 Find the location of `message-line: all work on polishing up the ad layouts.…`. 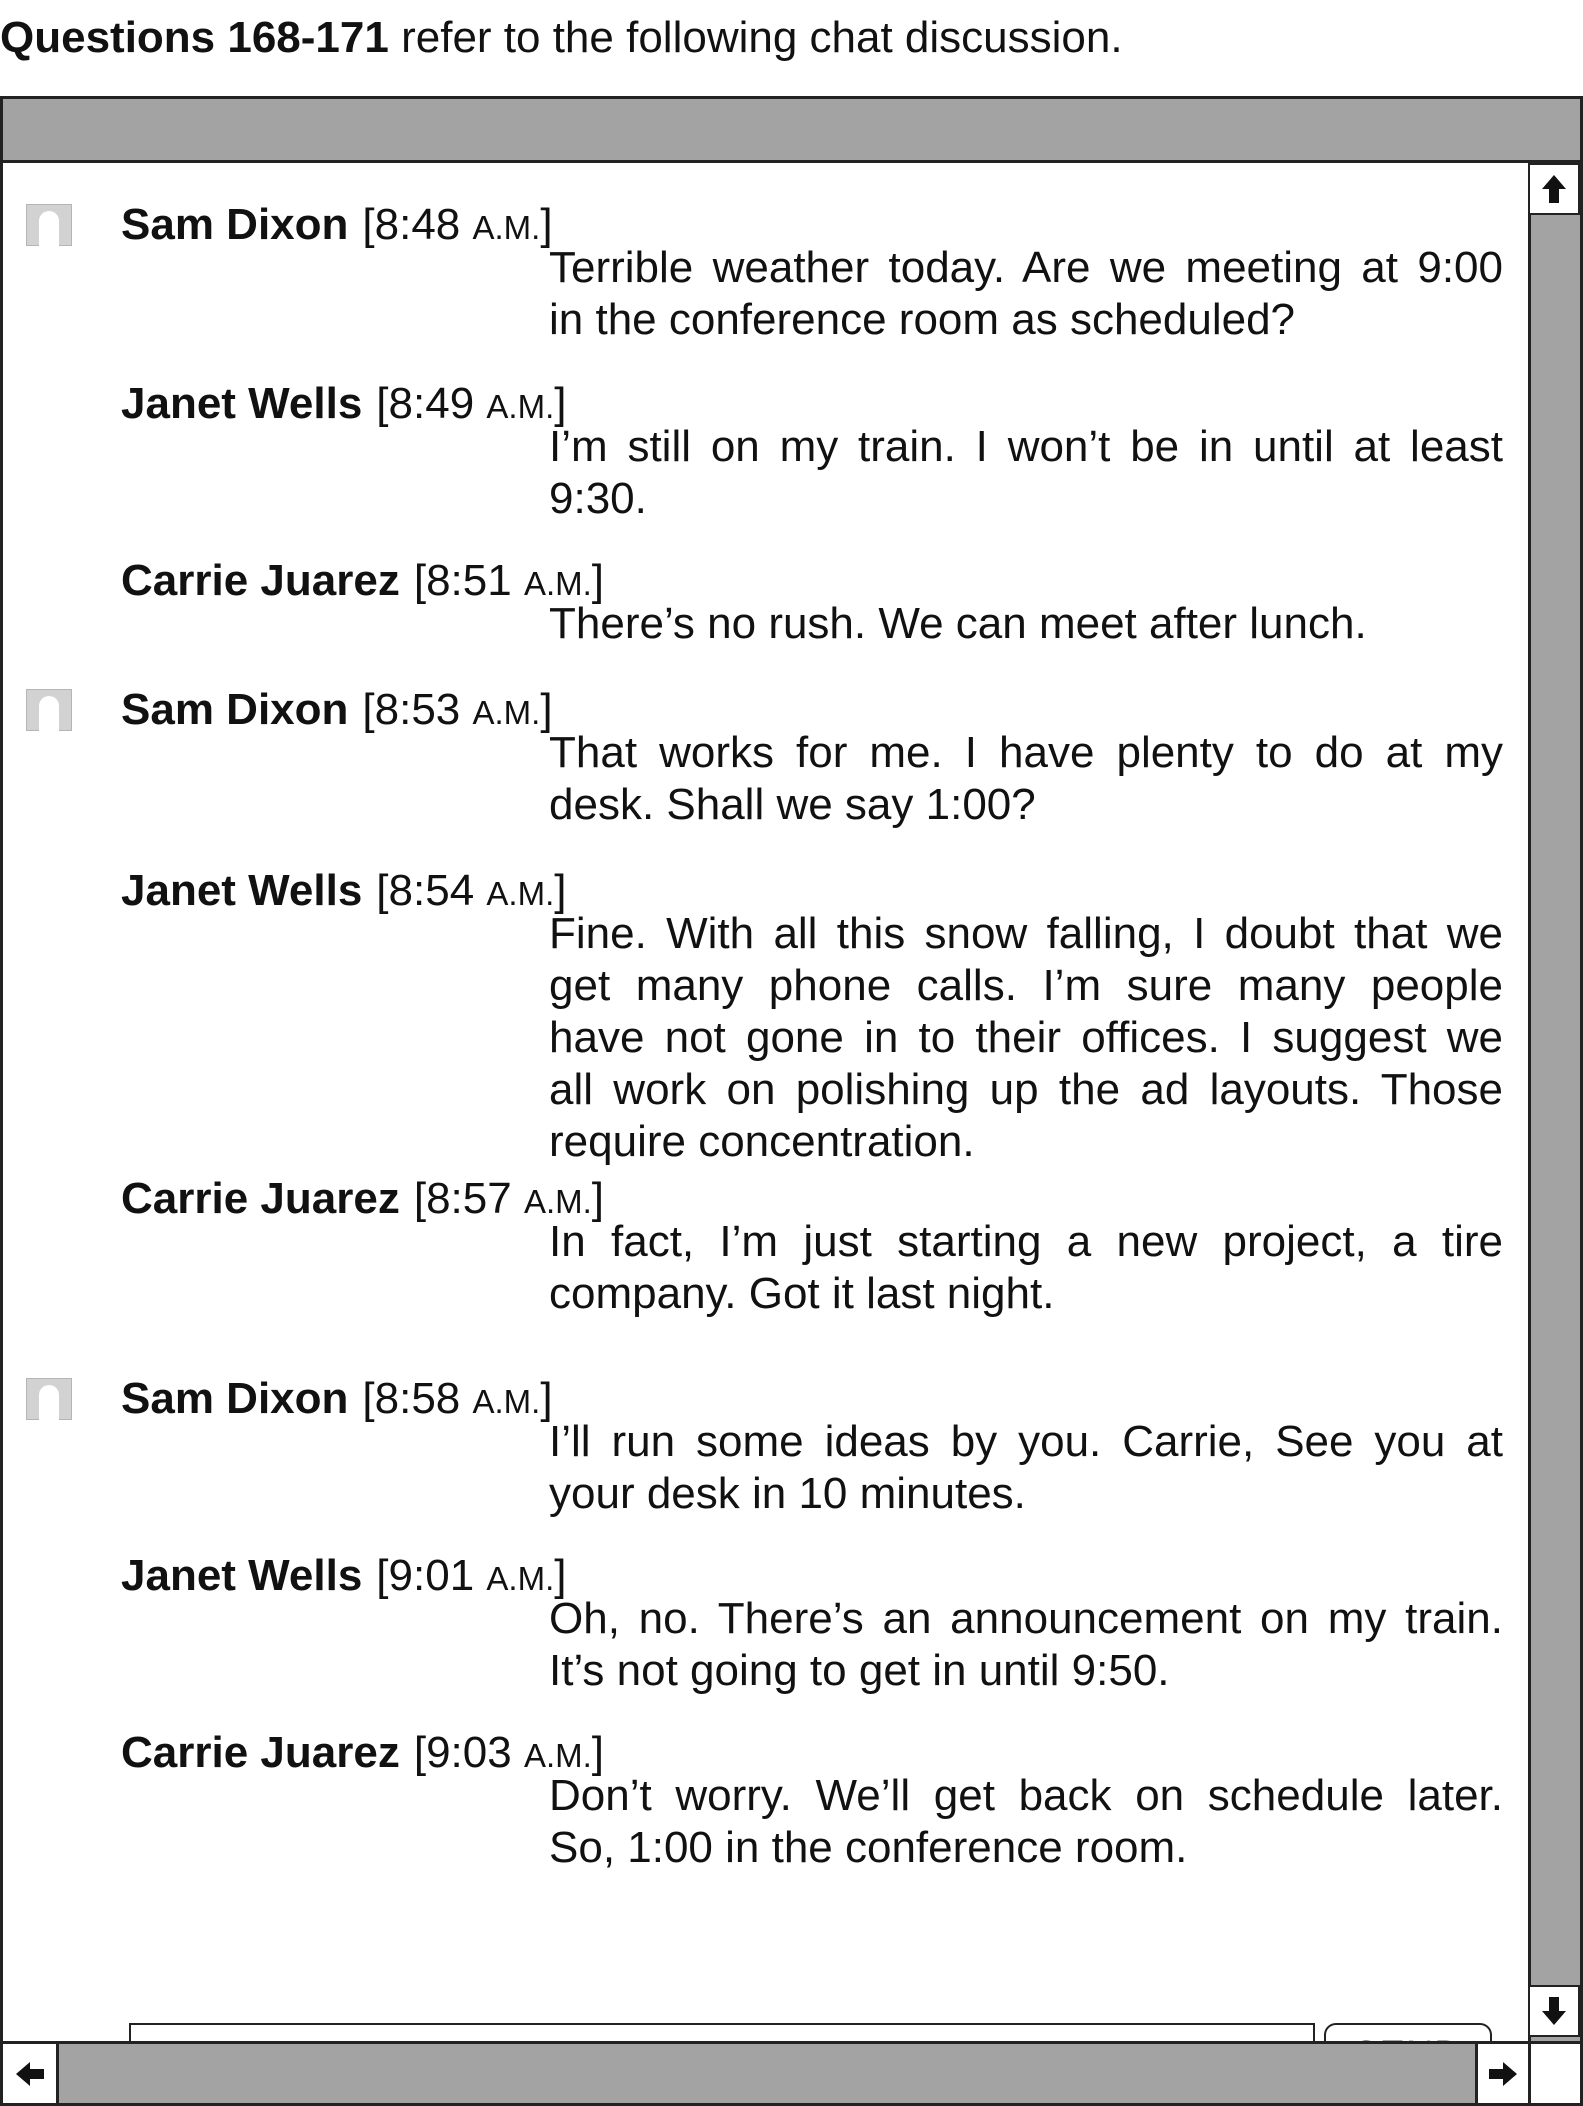

message-line: all work on polishing up the ad layouts.… is located at coordinates (1026, 1089).